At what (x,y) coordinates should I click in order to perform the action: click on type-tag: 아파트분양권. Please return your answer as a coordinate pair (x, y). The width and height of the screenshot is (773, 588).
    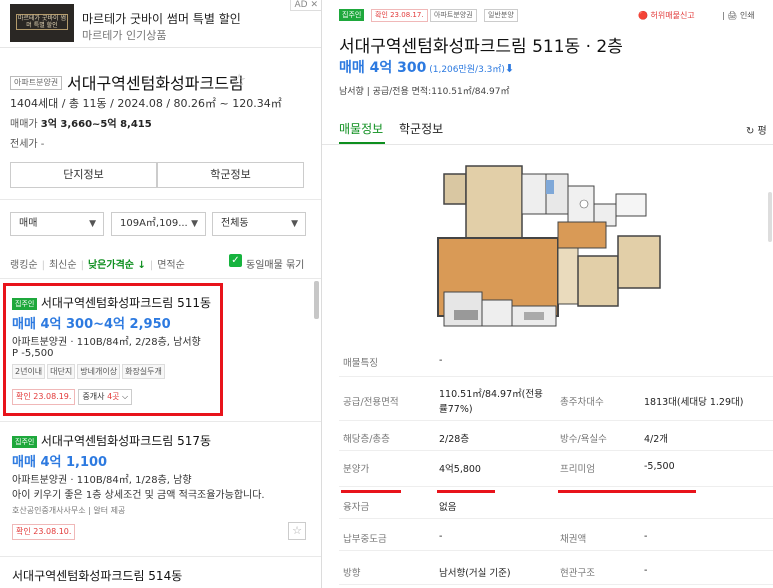
    Looking at the image, I should click on (453, 15).